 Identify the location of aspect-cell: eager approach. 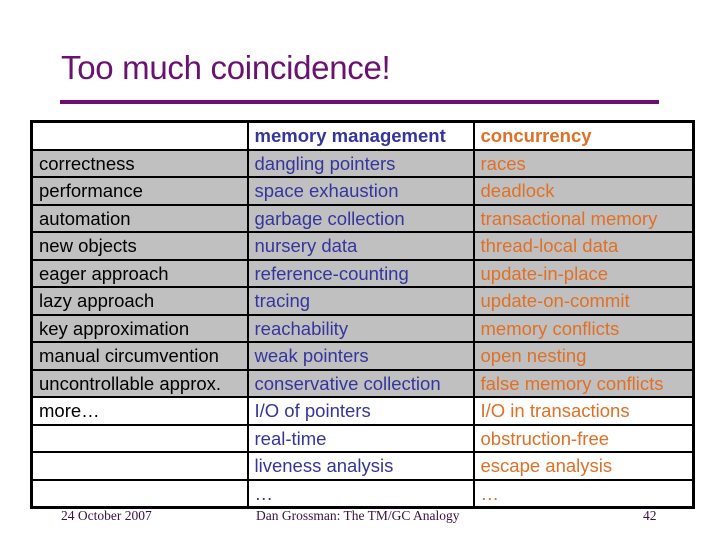
(139, 273).